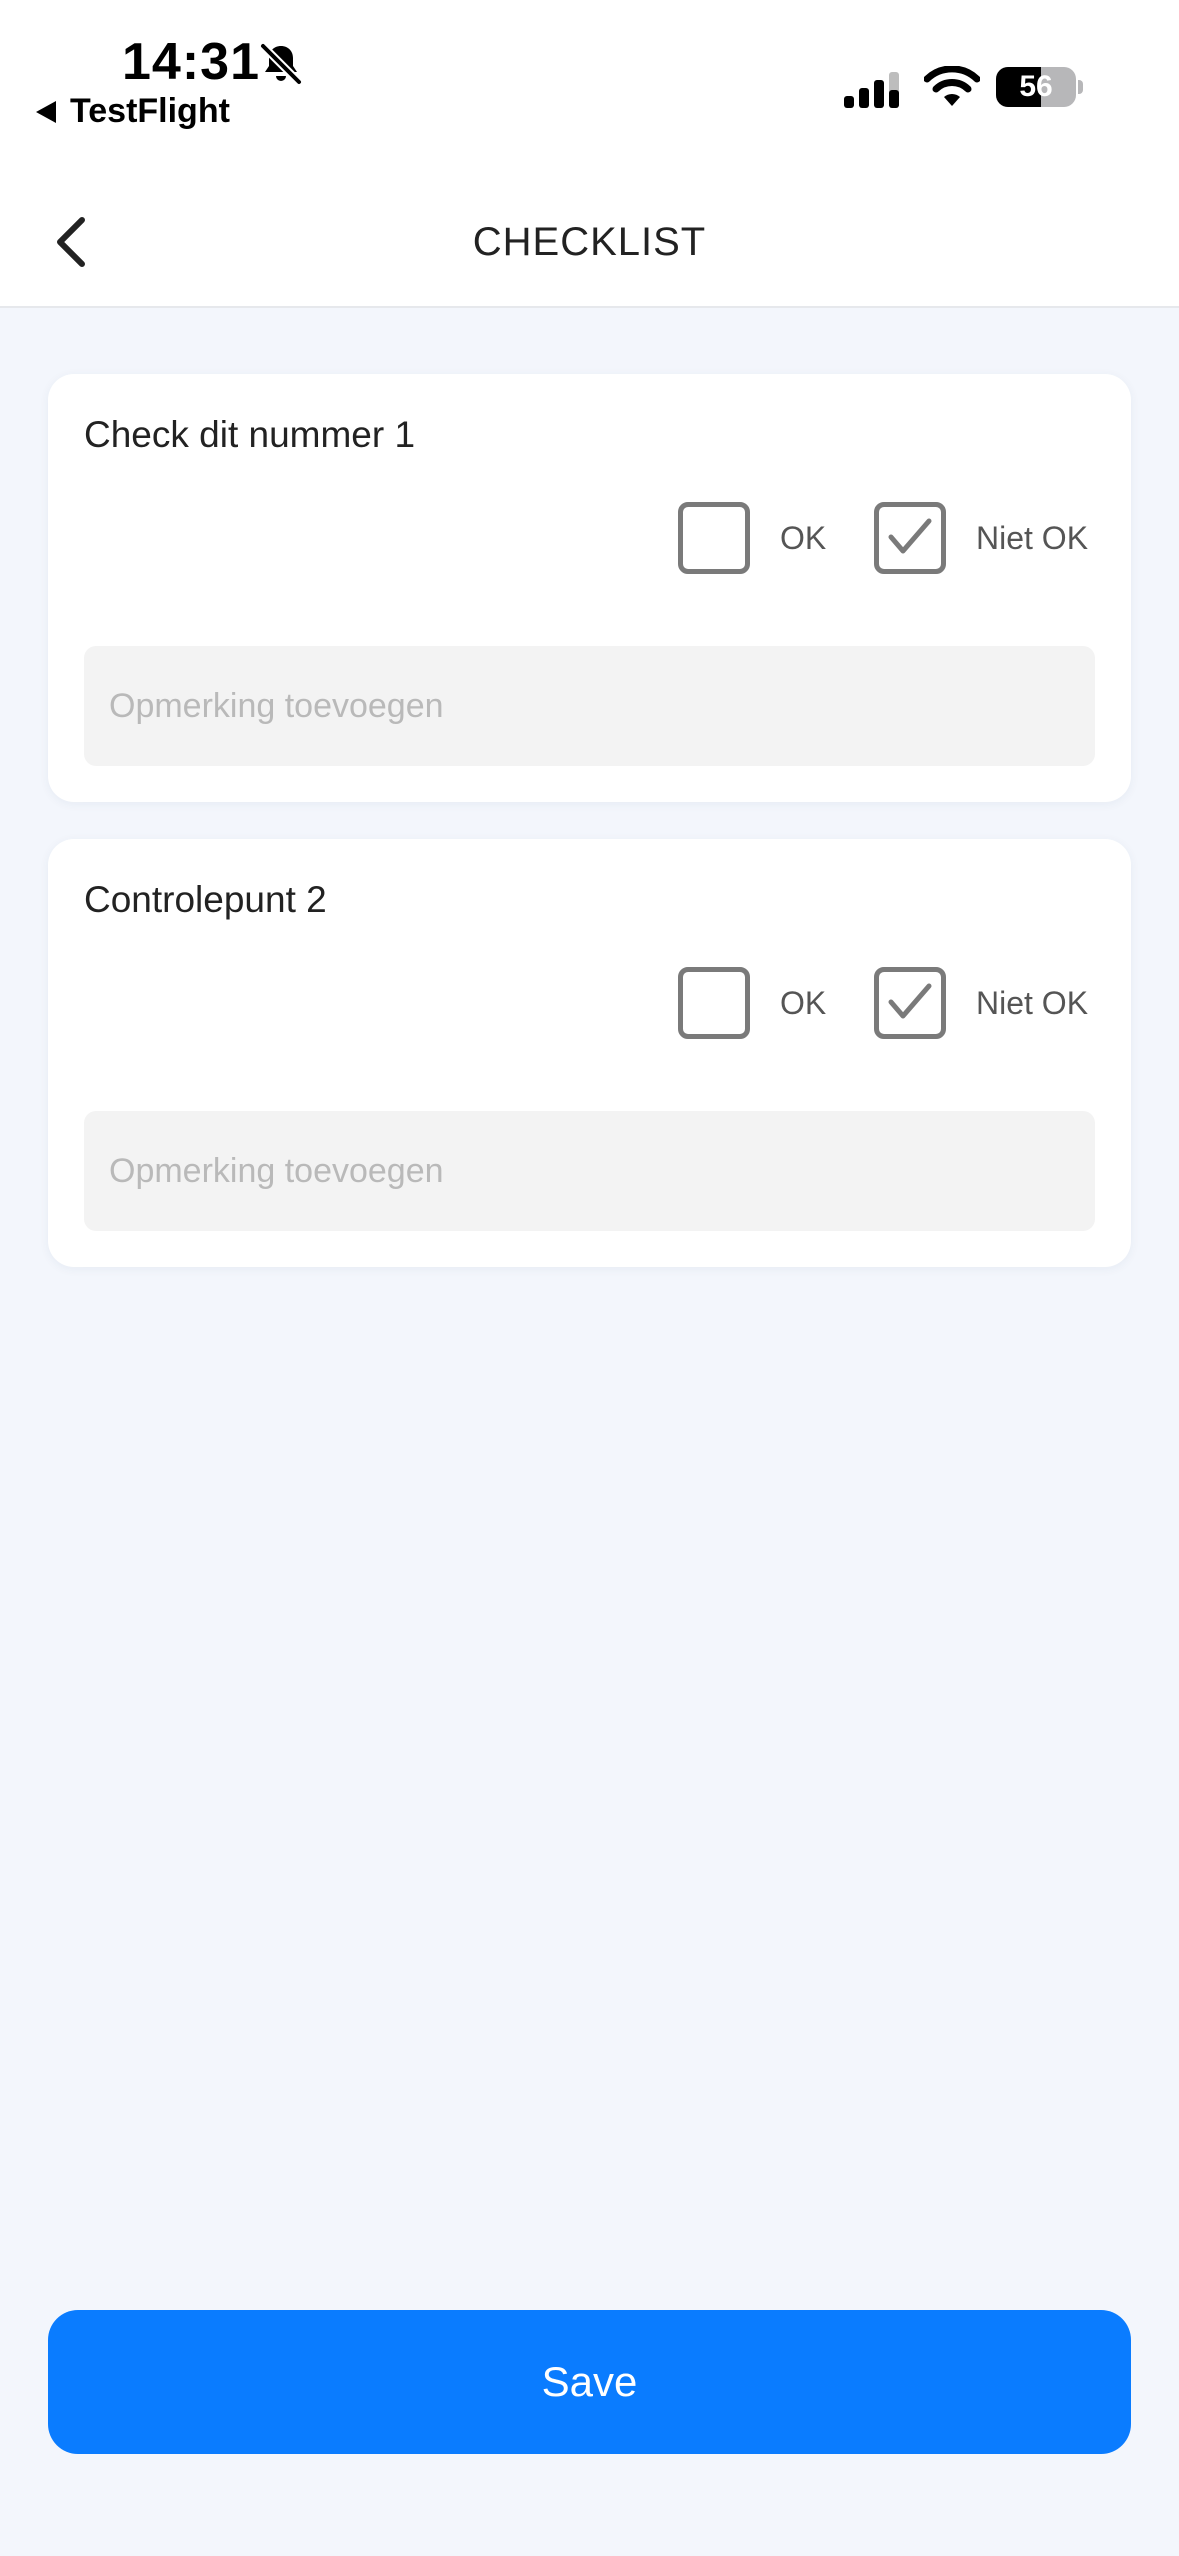 The height and width of the screenshot is (2556, 1179). I want to click on wifi-icon, so click(952, 86).